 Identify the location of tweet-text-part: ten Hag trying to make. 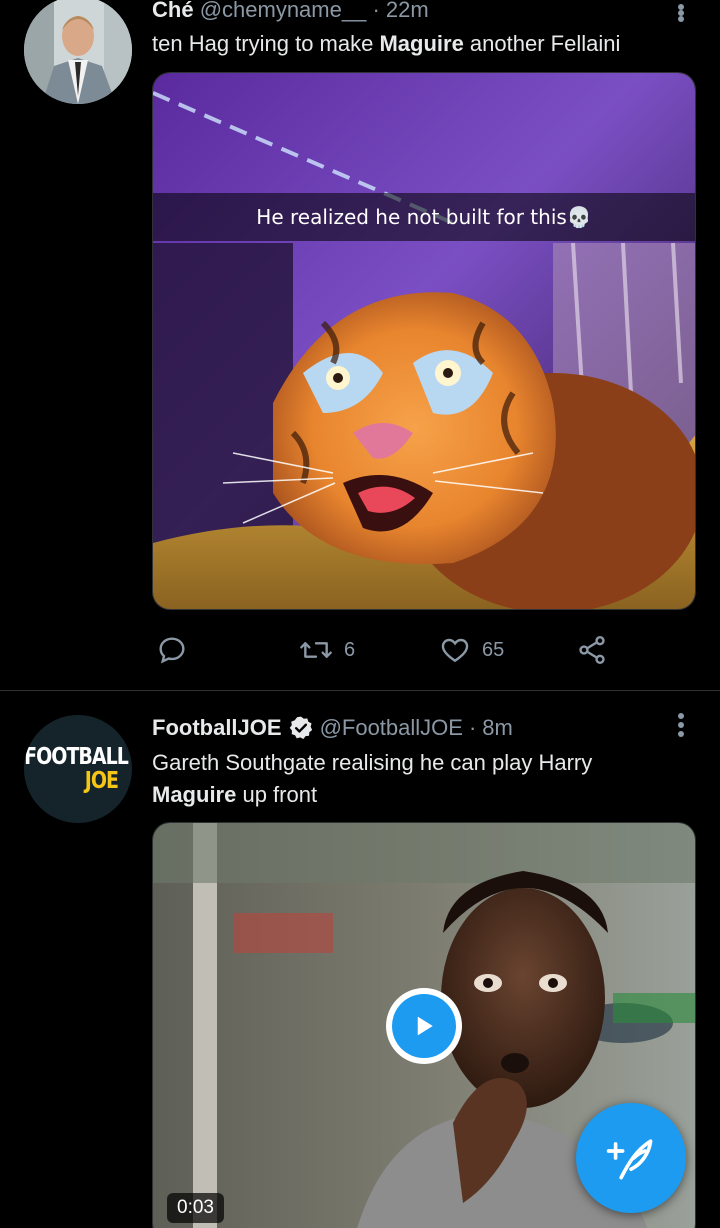
(266, 43).